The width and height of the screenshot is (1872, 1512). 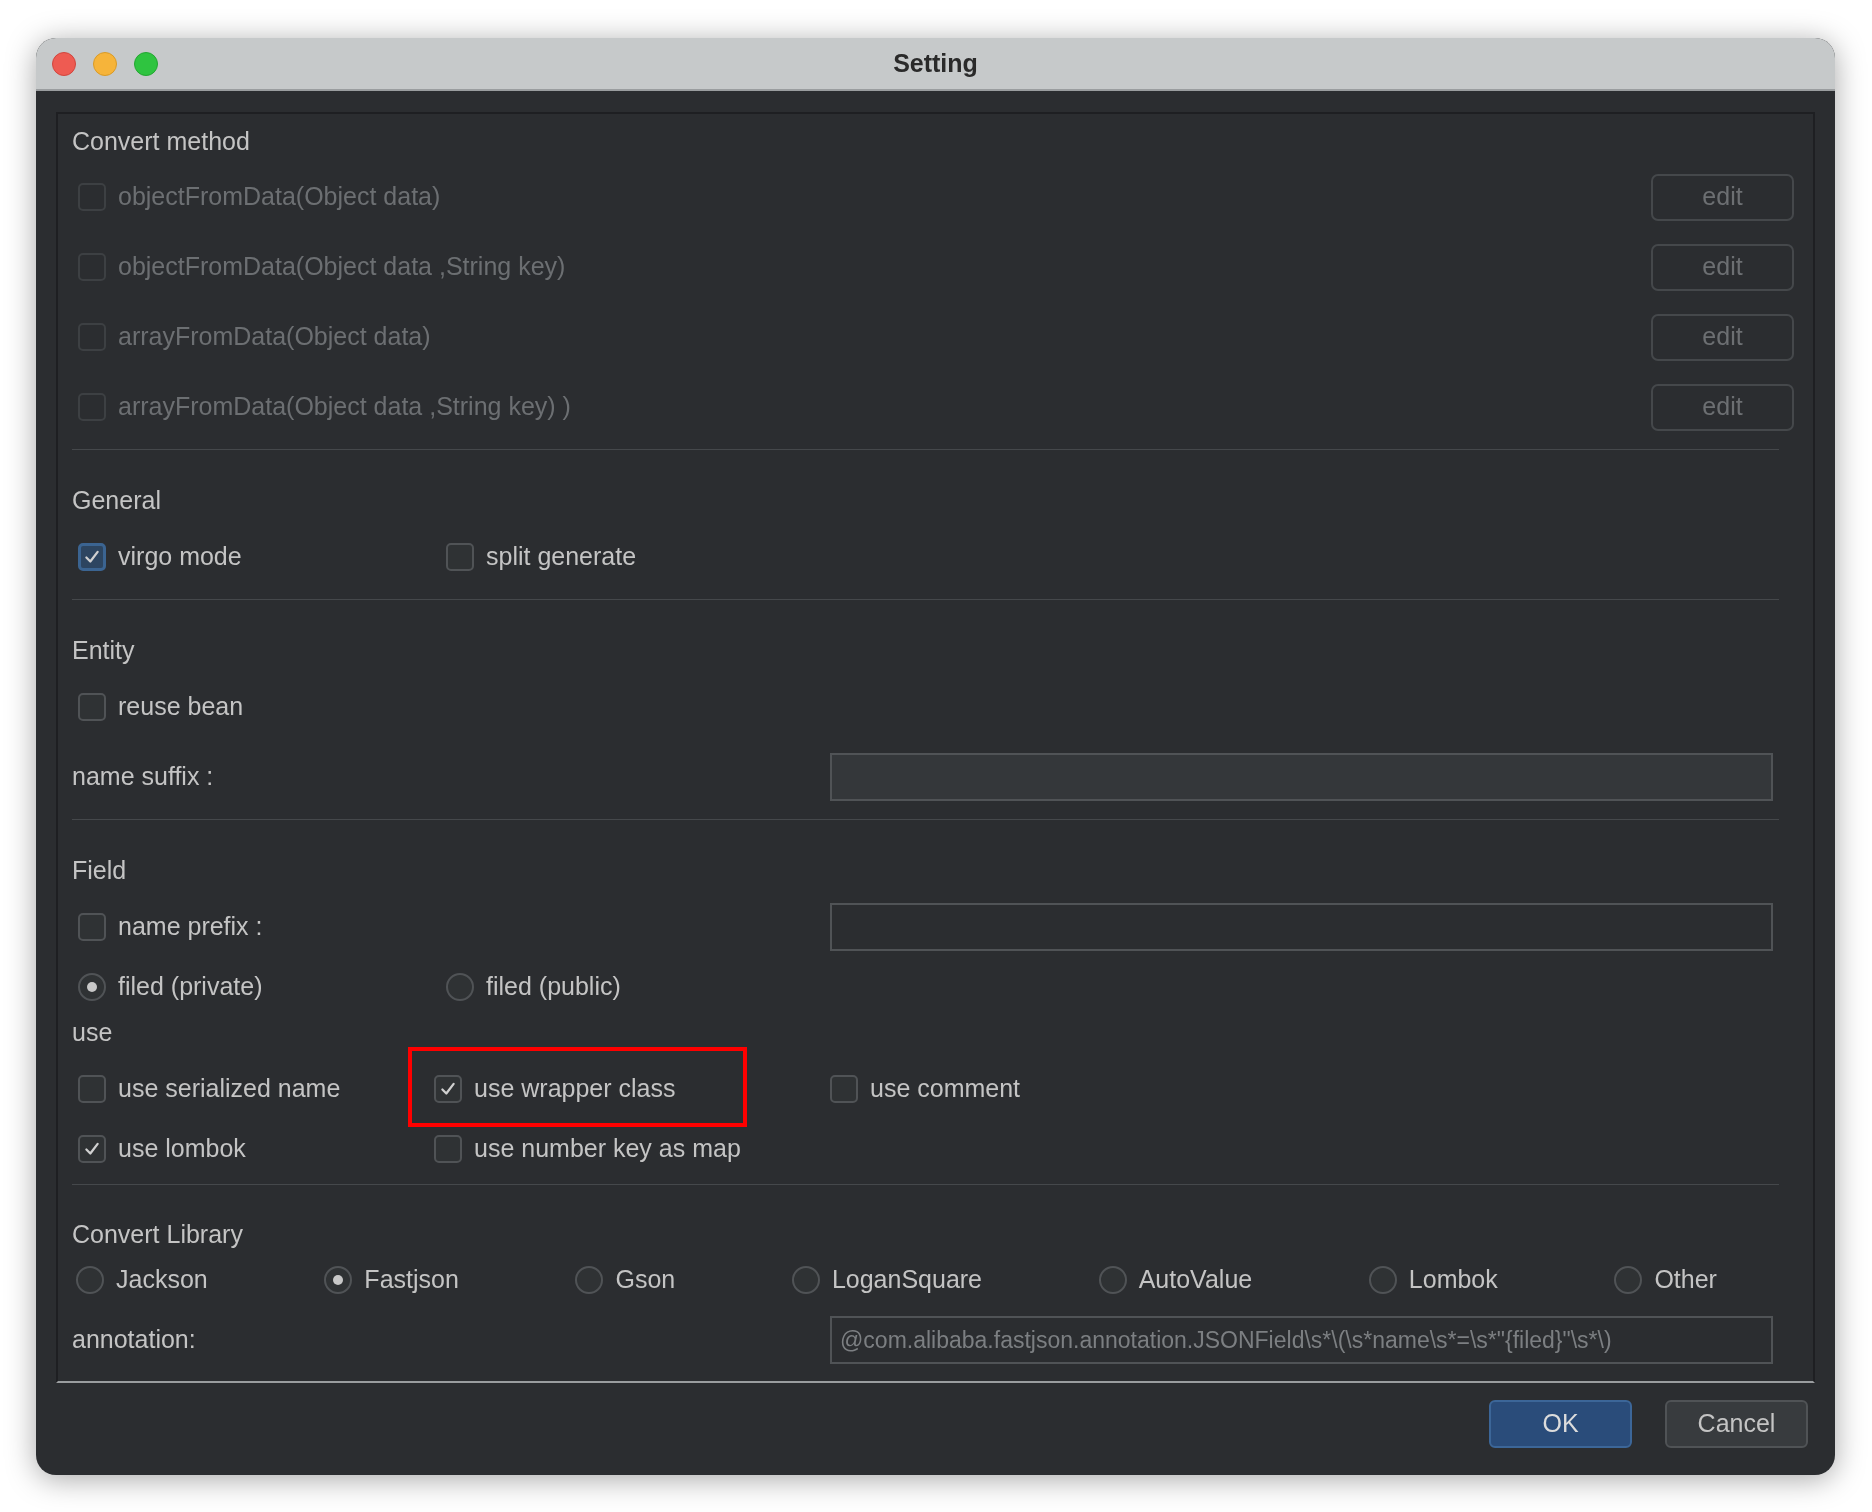 I want to click on input-field: @com.alibaba.fastjson.annotation.JSONField\s*\(\s*name\s*=\s*"{filed}"\s*\), so click(x=1301, y=1340).